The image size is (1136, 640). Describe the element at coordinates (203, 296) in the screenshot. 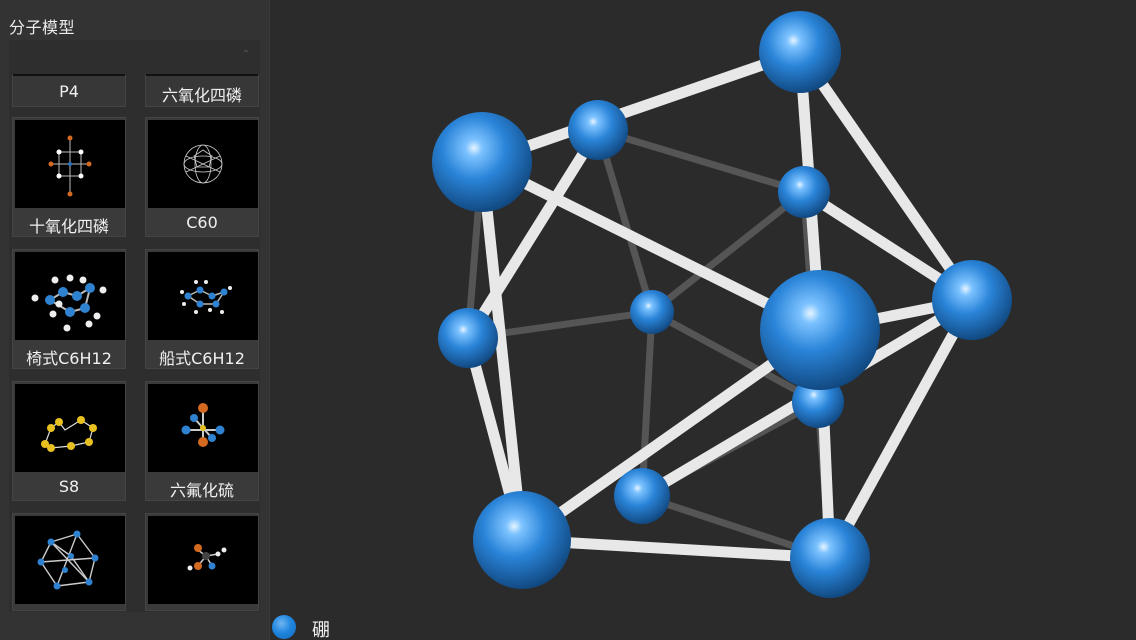

I see `boat-cyclohexane-thumbnail` at that location.